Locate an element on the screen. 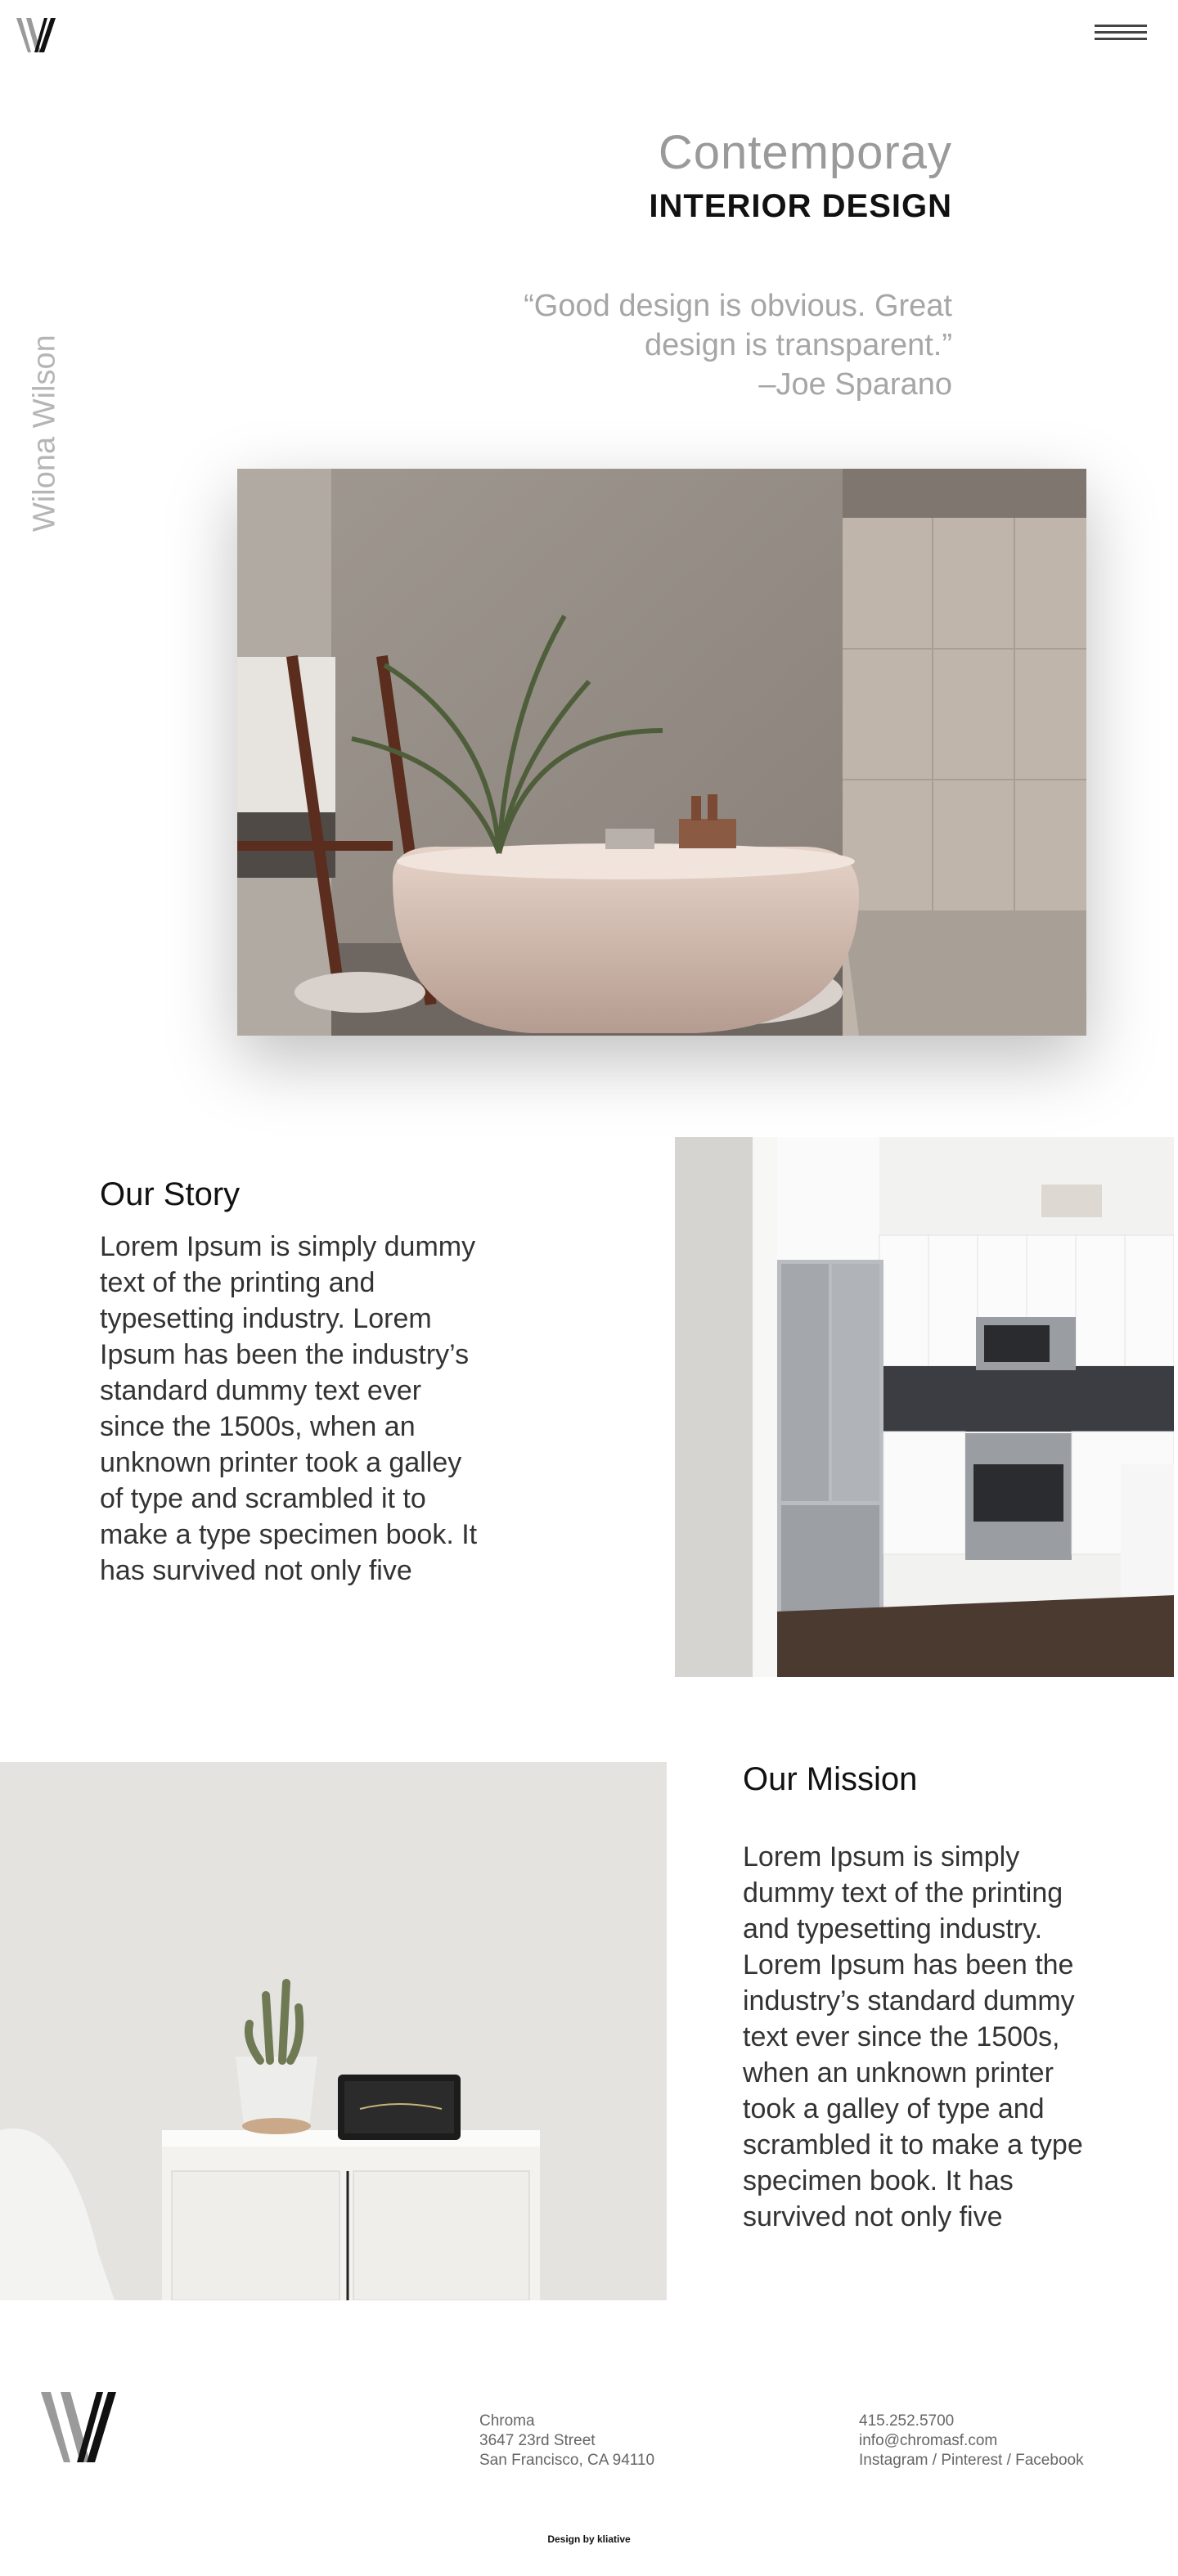  story-heading: Our Story is located at coordinates (170, 1194).